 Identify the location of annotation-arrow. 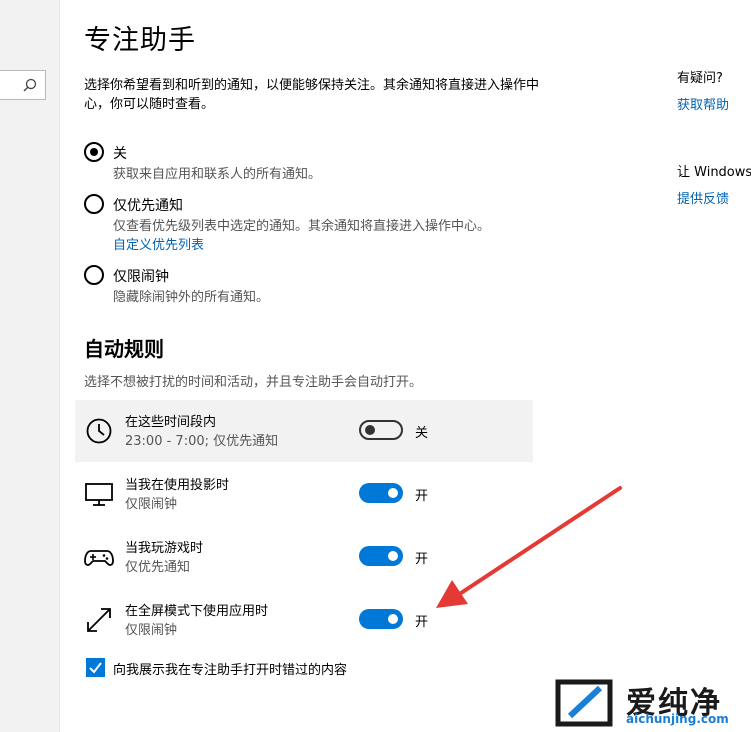
(529, 547).